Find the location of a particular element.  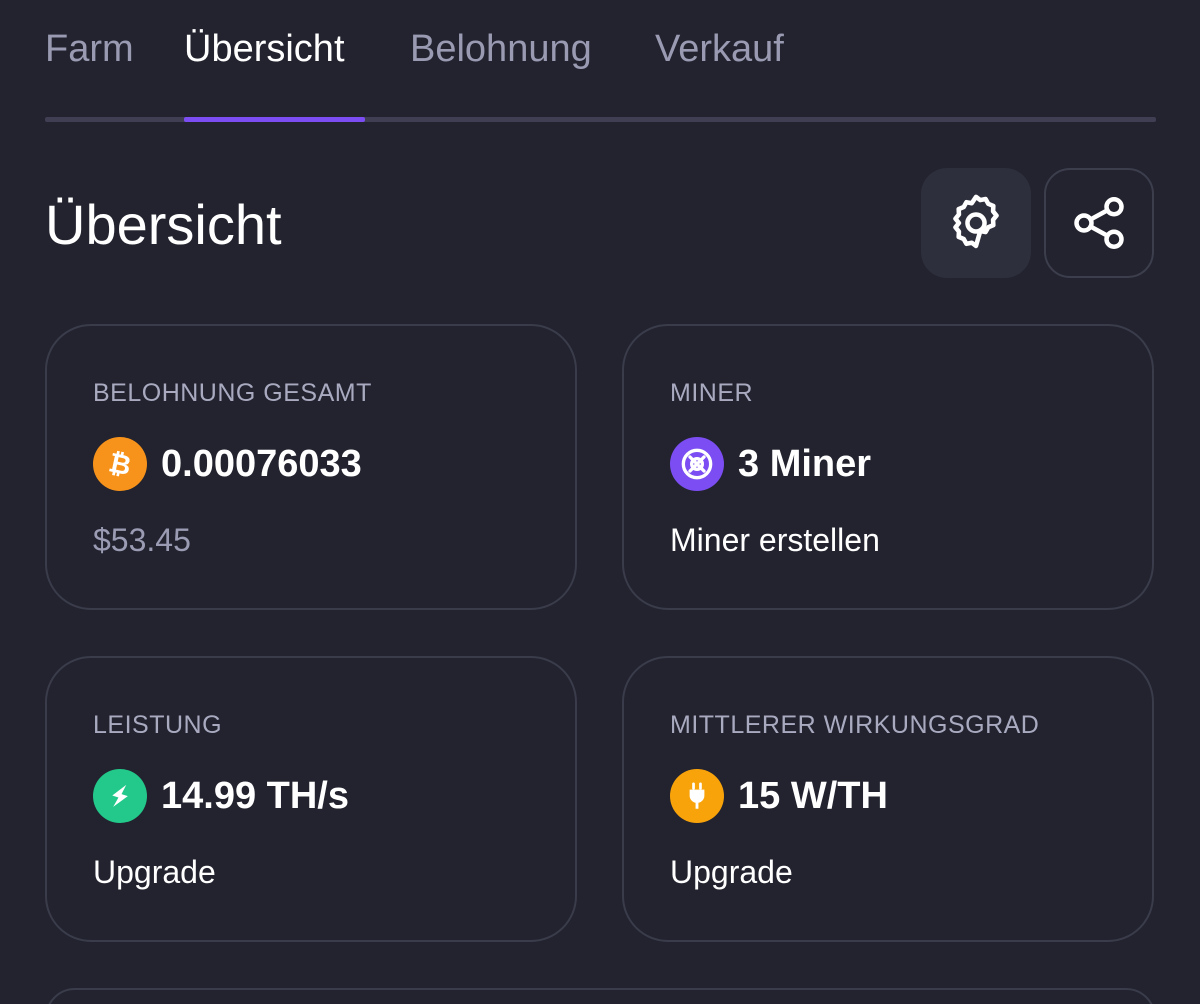

tab-uebersicht: Übersicht is located at coordinates (264, 49).